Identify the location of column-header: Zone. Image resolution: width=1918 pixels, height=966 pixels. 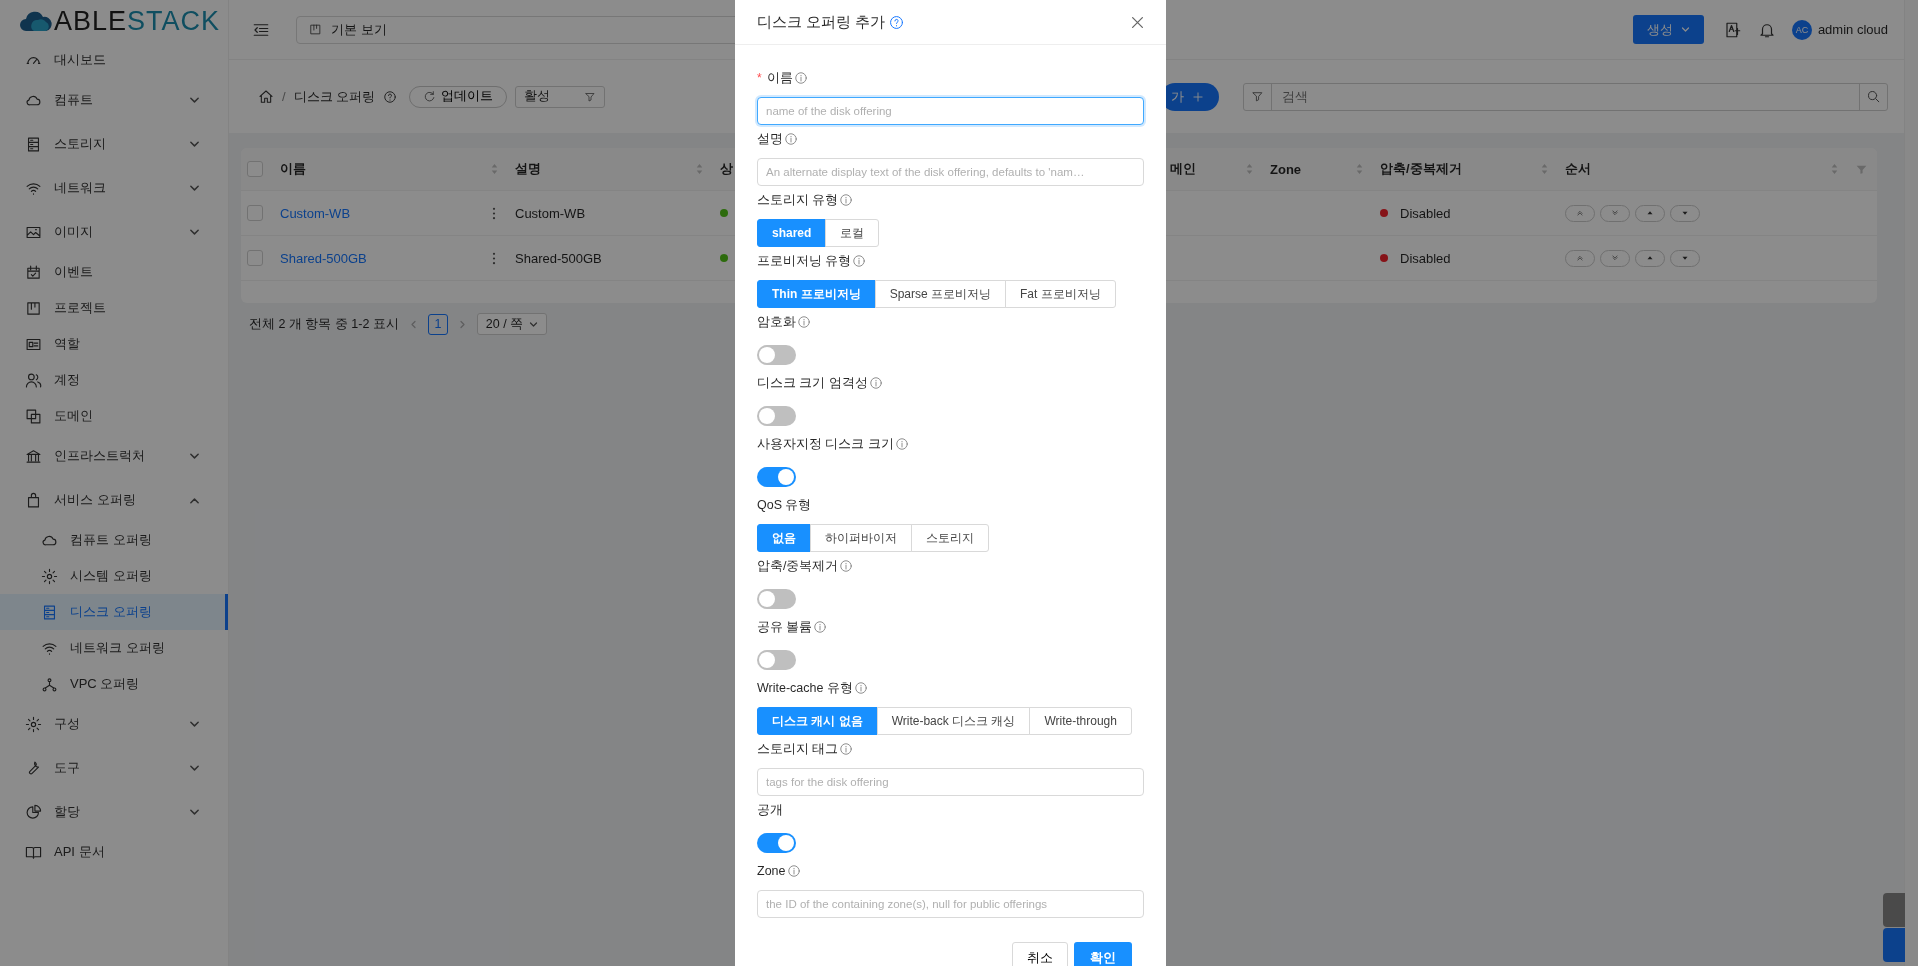
(1286, 169).